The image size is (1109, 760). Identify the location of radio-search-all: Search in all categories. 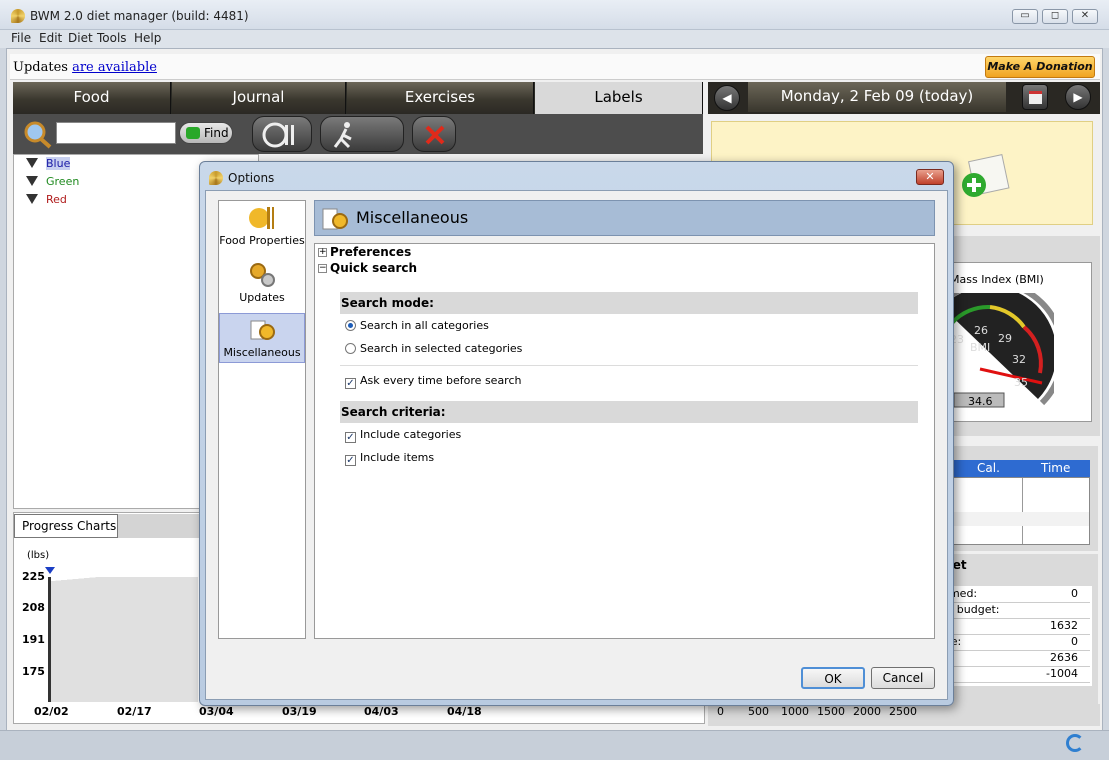
(417, 325).